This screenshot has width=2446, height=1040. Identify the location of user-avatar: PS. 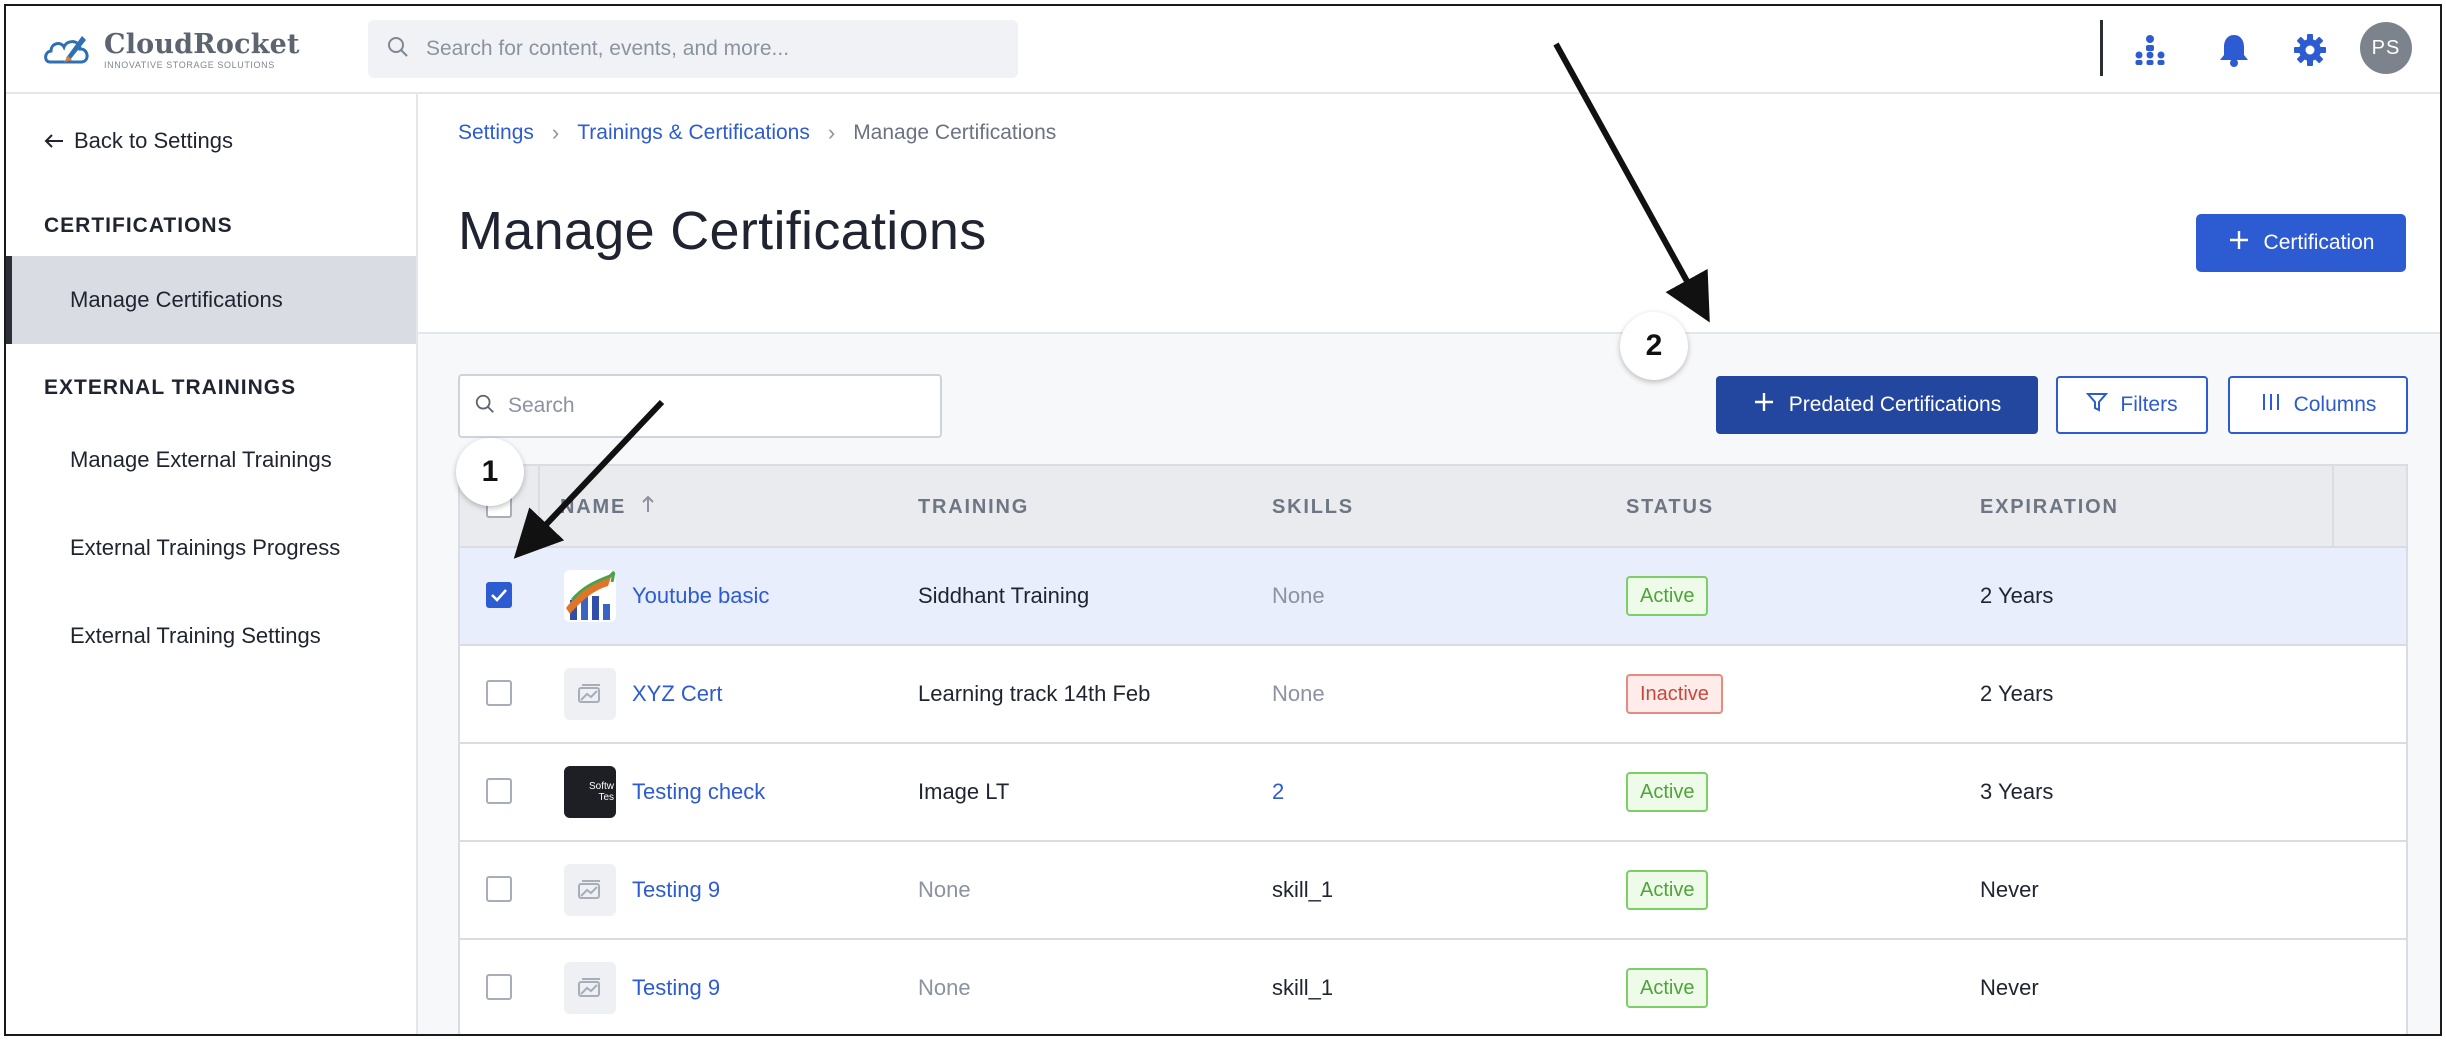
(2386, 48).